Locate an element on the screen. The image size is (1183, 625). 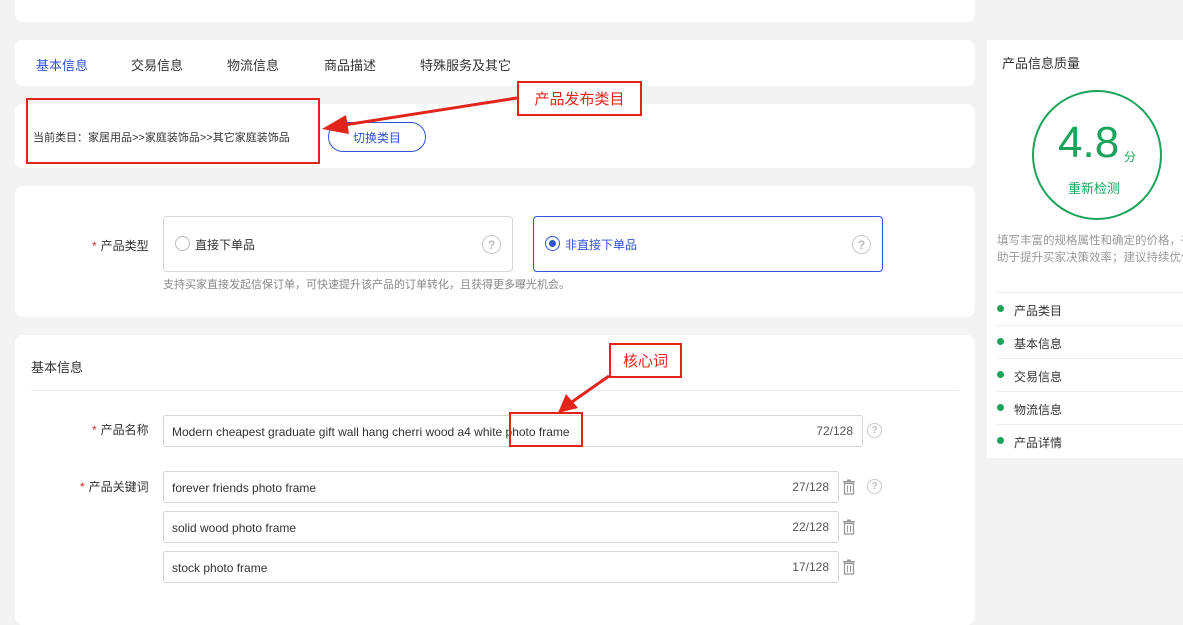
tab-basic-info: 基本信息 is located at coordinates (62, 64).